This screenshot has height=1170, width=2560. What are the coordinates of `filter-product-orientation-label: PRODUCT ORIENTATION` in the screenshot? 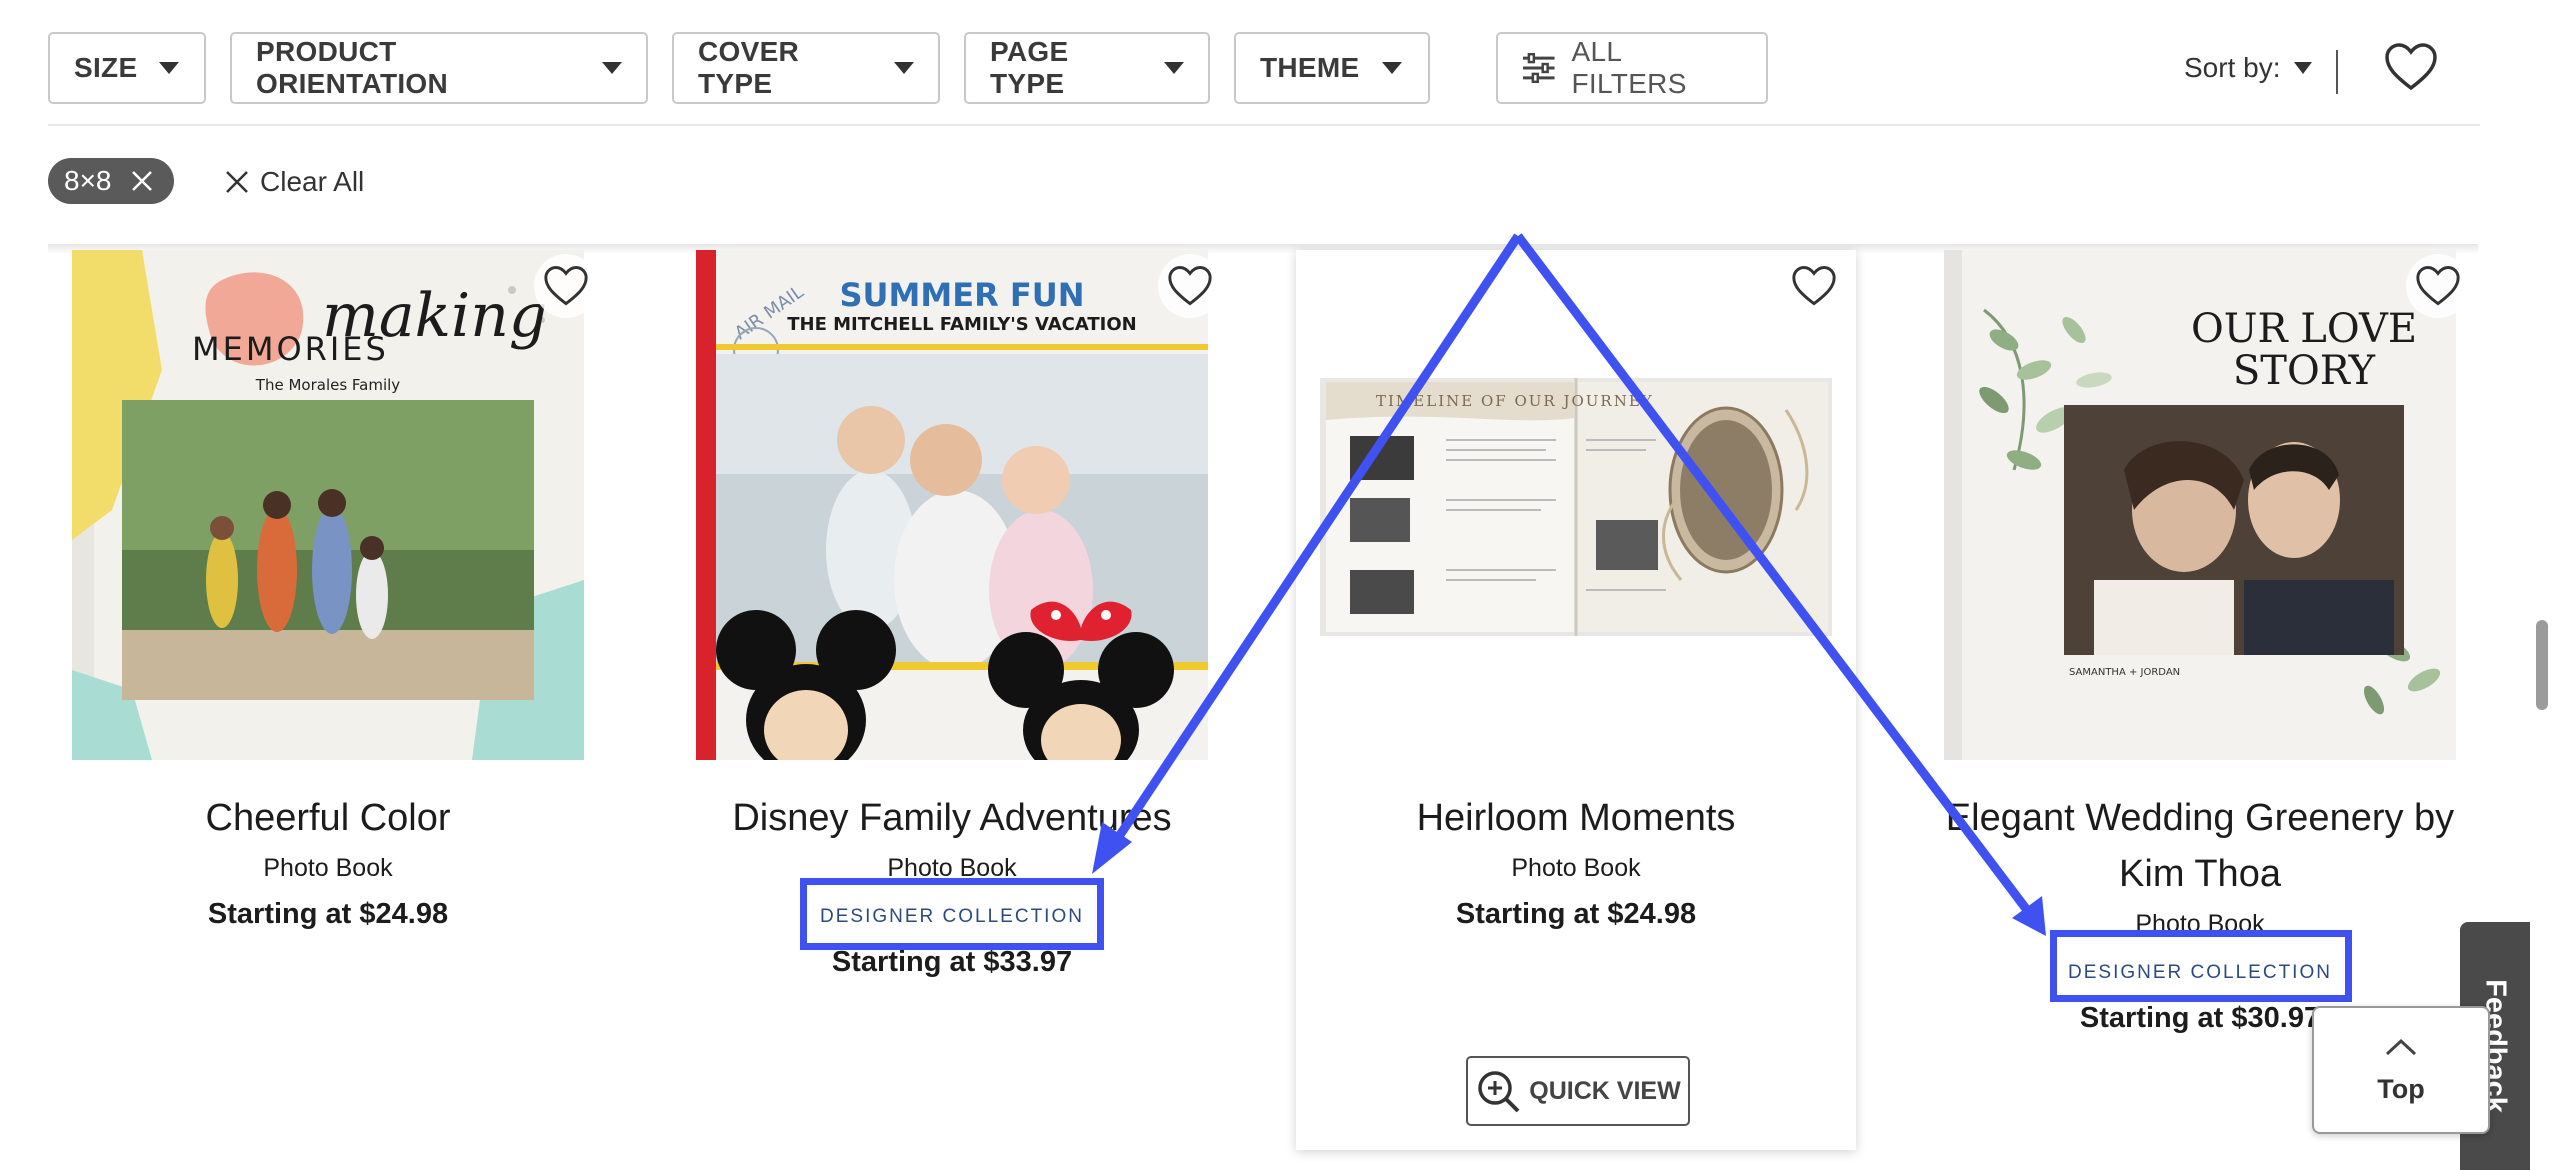 It's located at (352, 67).